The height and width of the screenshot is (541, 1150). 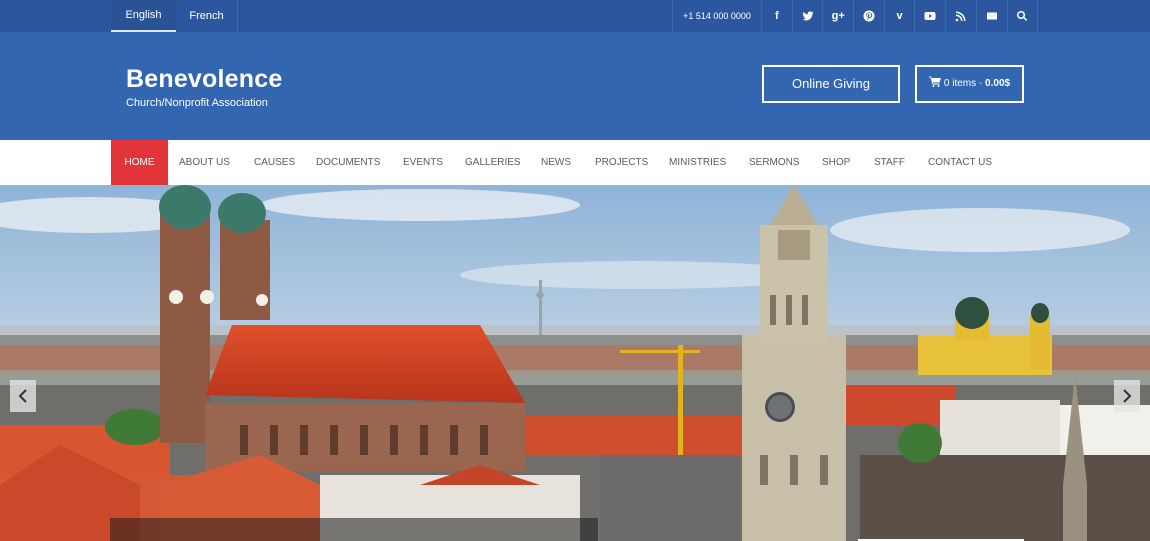 What do you see at coordinates (197, 103) in the screenshot?
I see `site-tagline: Church/Nonprofit Association` at bounding box center [197, 103].